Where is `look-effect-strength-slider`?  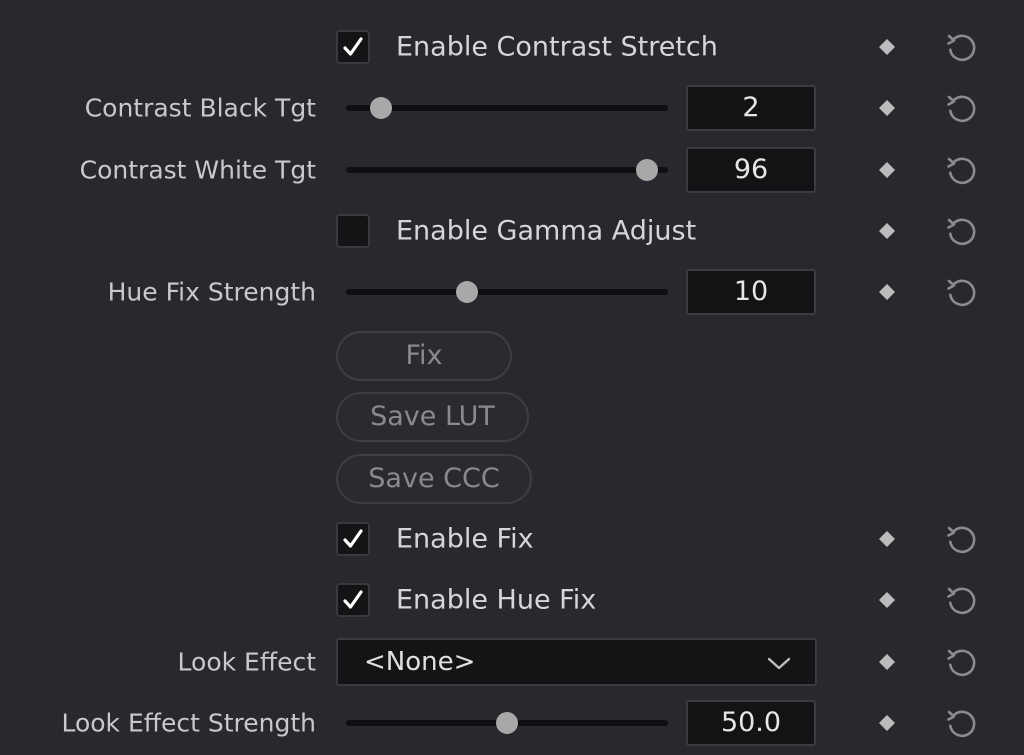
look-effect-strength-slider is located at coordinates (507, 723).